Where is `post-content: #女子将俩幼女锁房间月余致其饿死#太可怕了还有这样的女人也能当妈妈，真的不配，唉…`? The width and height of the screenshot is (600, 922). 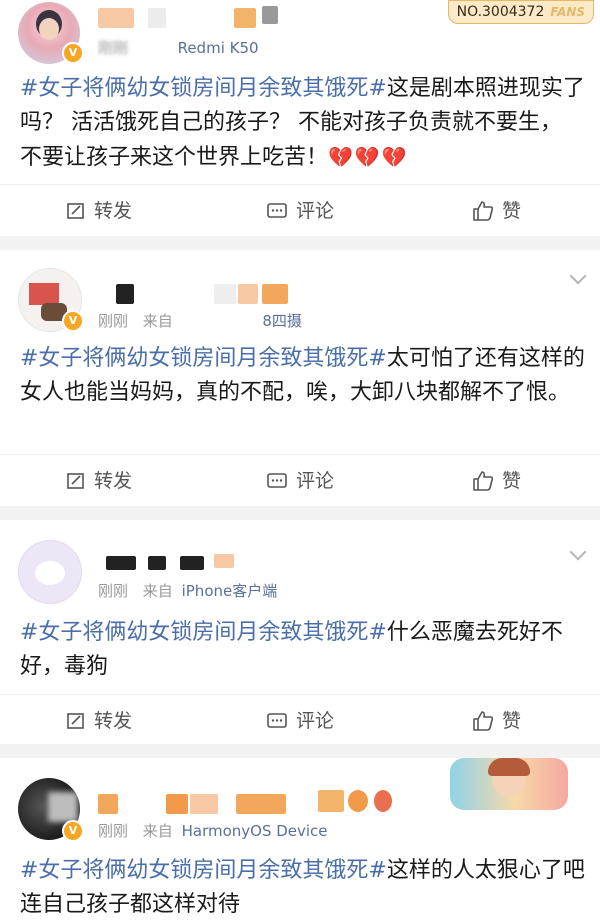 post-content: #女子将俩幼女锁房间月余致其饿死#太可怕了还有这样的女人也能当妈妈，真的不配，唉… is located at coordinates (304, 376).